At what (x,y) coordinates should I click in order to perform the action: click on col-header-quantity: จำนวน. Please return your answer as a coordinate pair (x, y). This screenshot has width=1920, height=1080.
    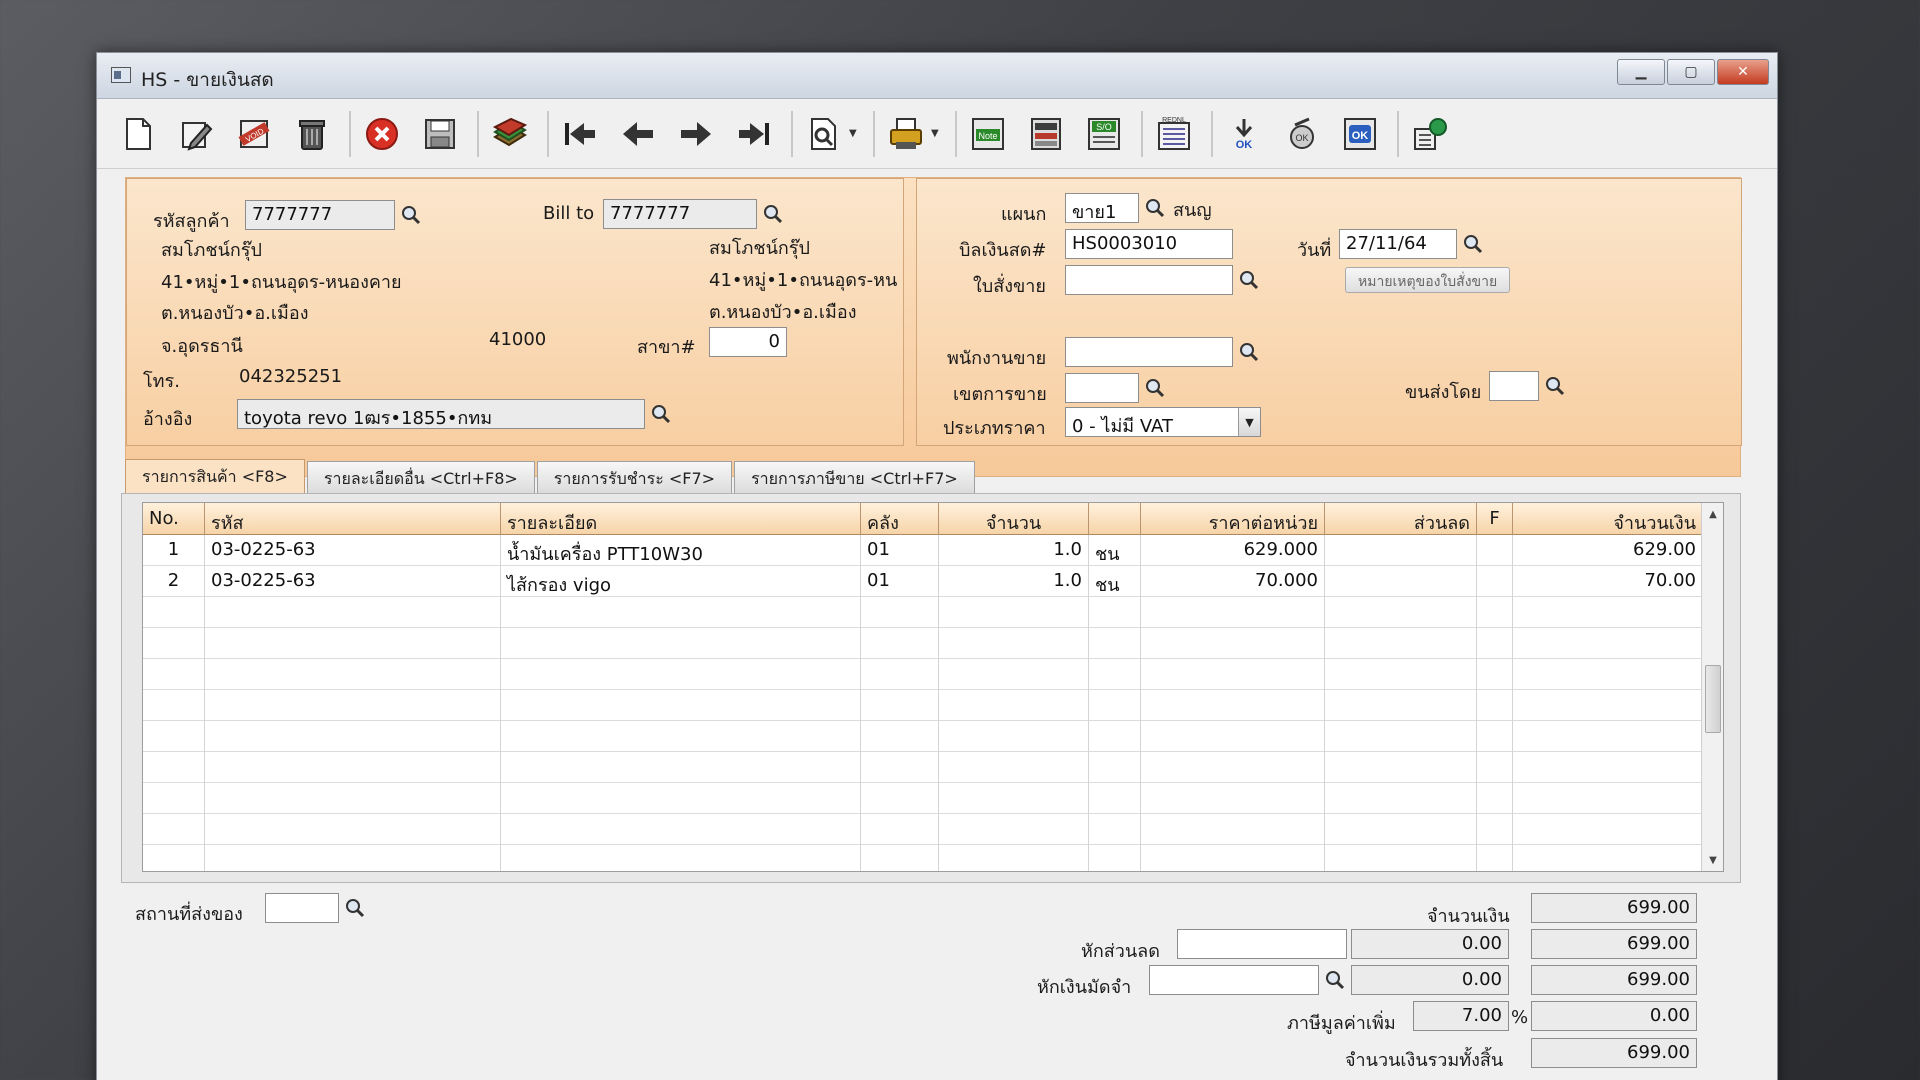
    Looking at the image, I should click on (1014, 519).